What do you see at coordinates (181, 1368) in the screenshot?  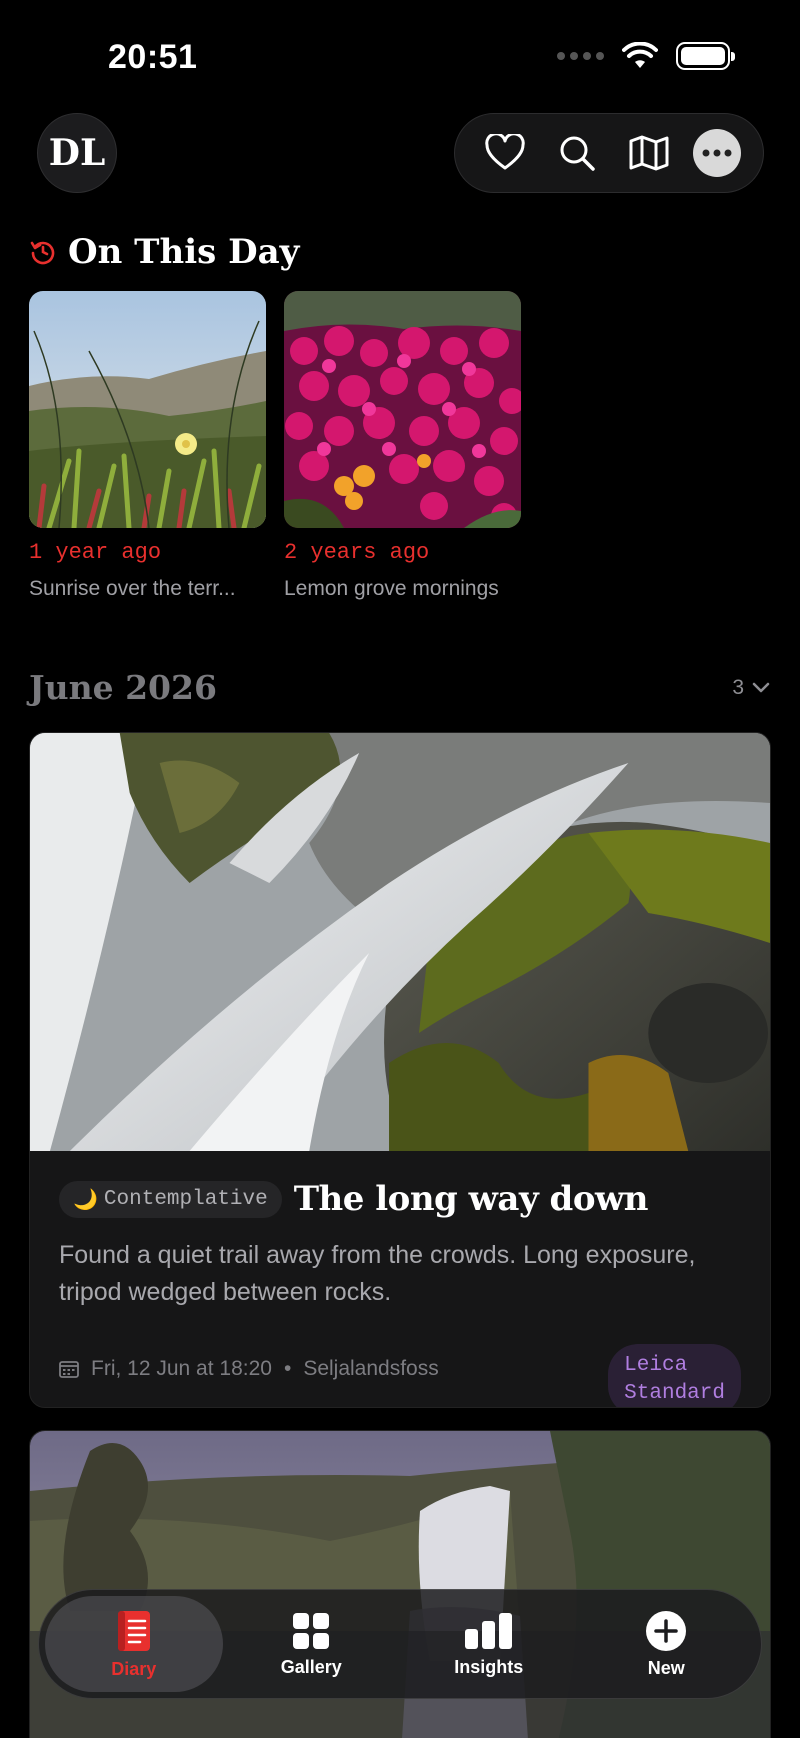 I see `entry-date: Fri, 12 Jun at 18:20` at bounding box center [181, 1368].